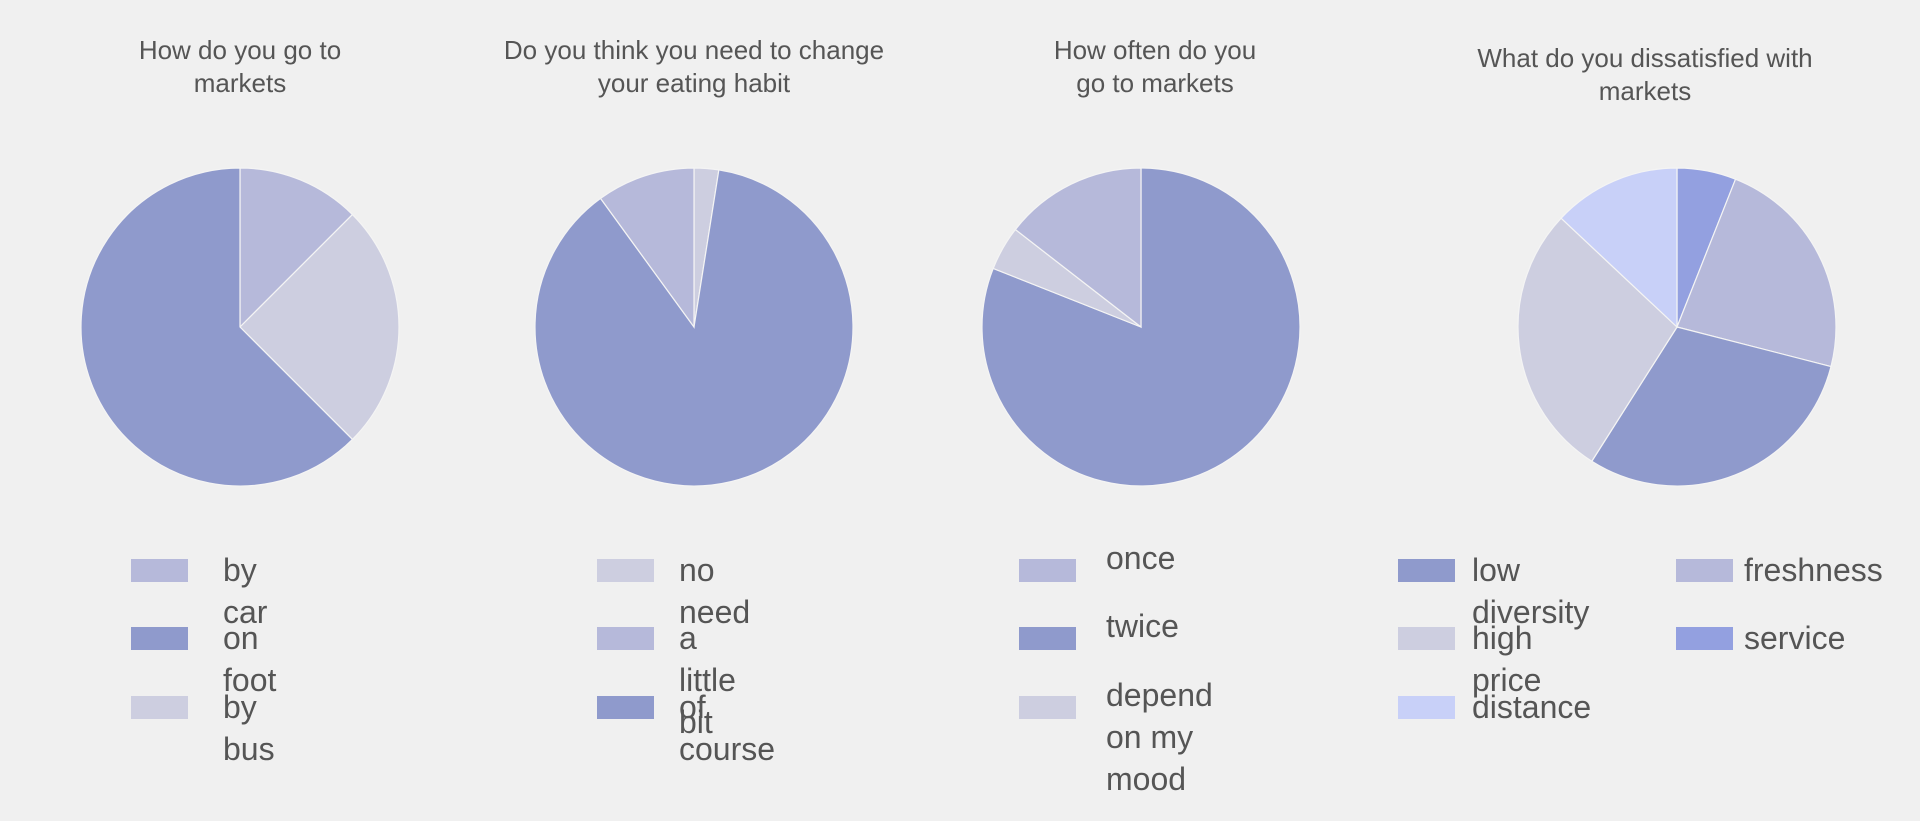 The height and width of the screenshot is (821, 1920). What do you see at coordinates (1141, 558) in the screenshot?
I see `legend-label: once` at bounding box center [1141, 558].